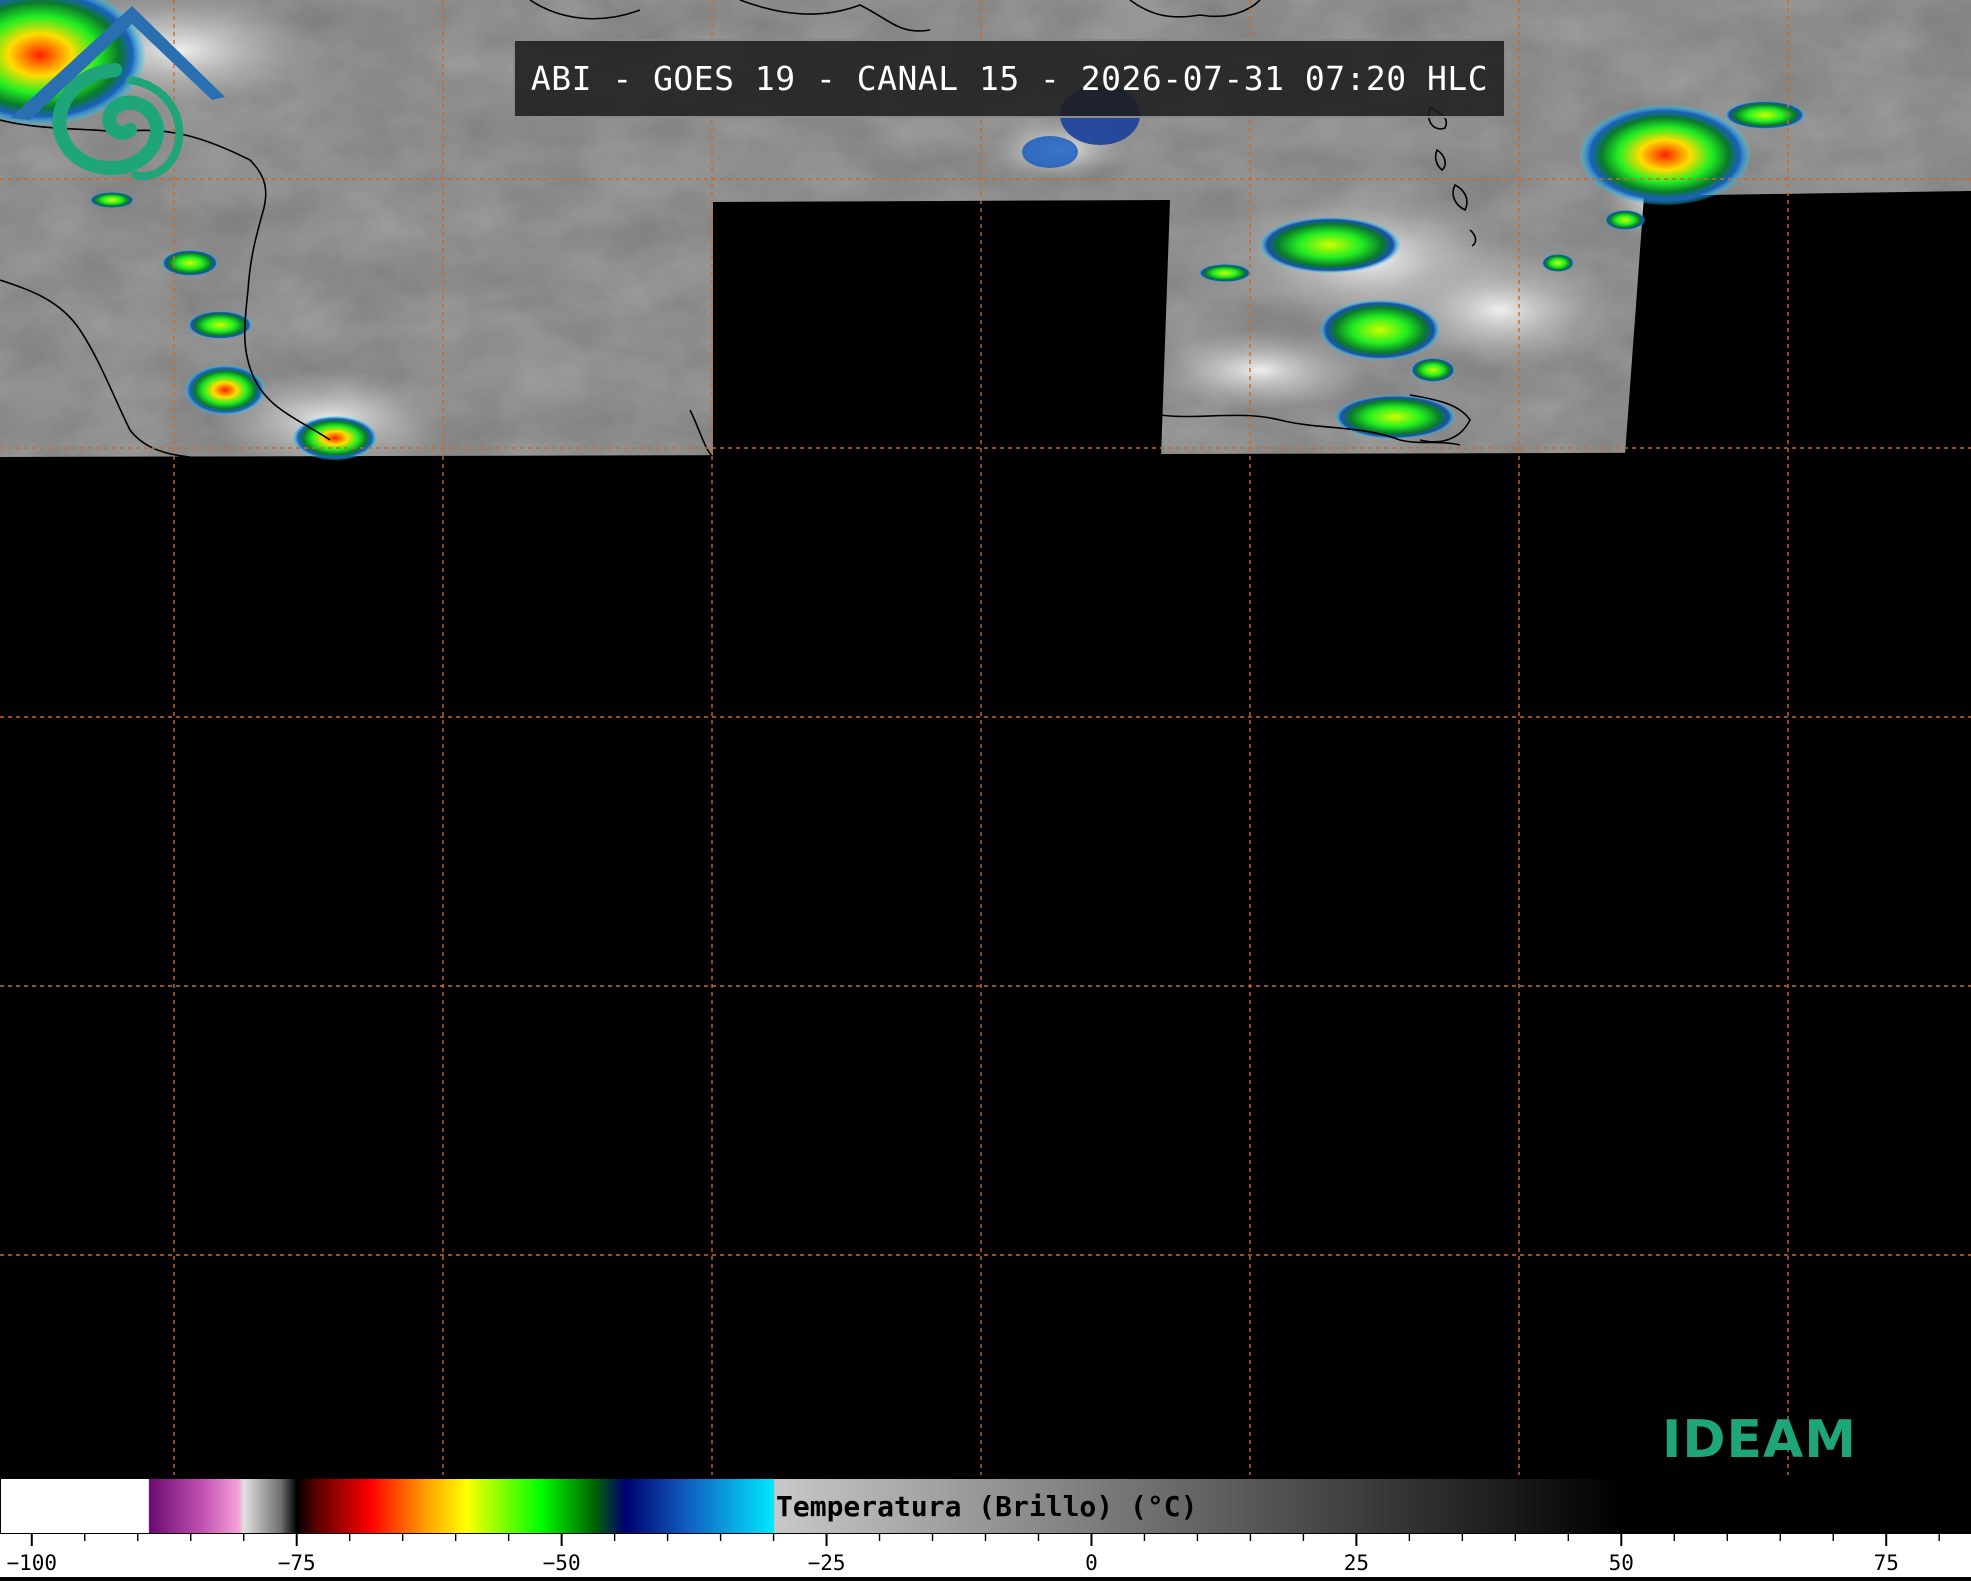 The width and height of the screenshot is (1971, 1581). Describe the element at coordinates (561, 1563) in the screenshot. I see `tick-label: −50` at that location.